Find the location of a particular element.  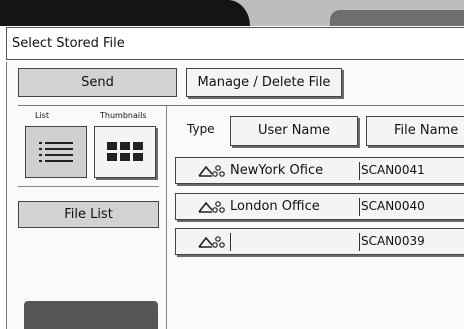

grid-icon is located at coordinates (125, 151).